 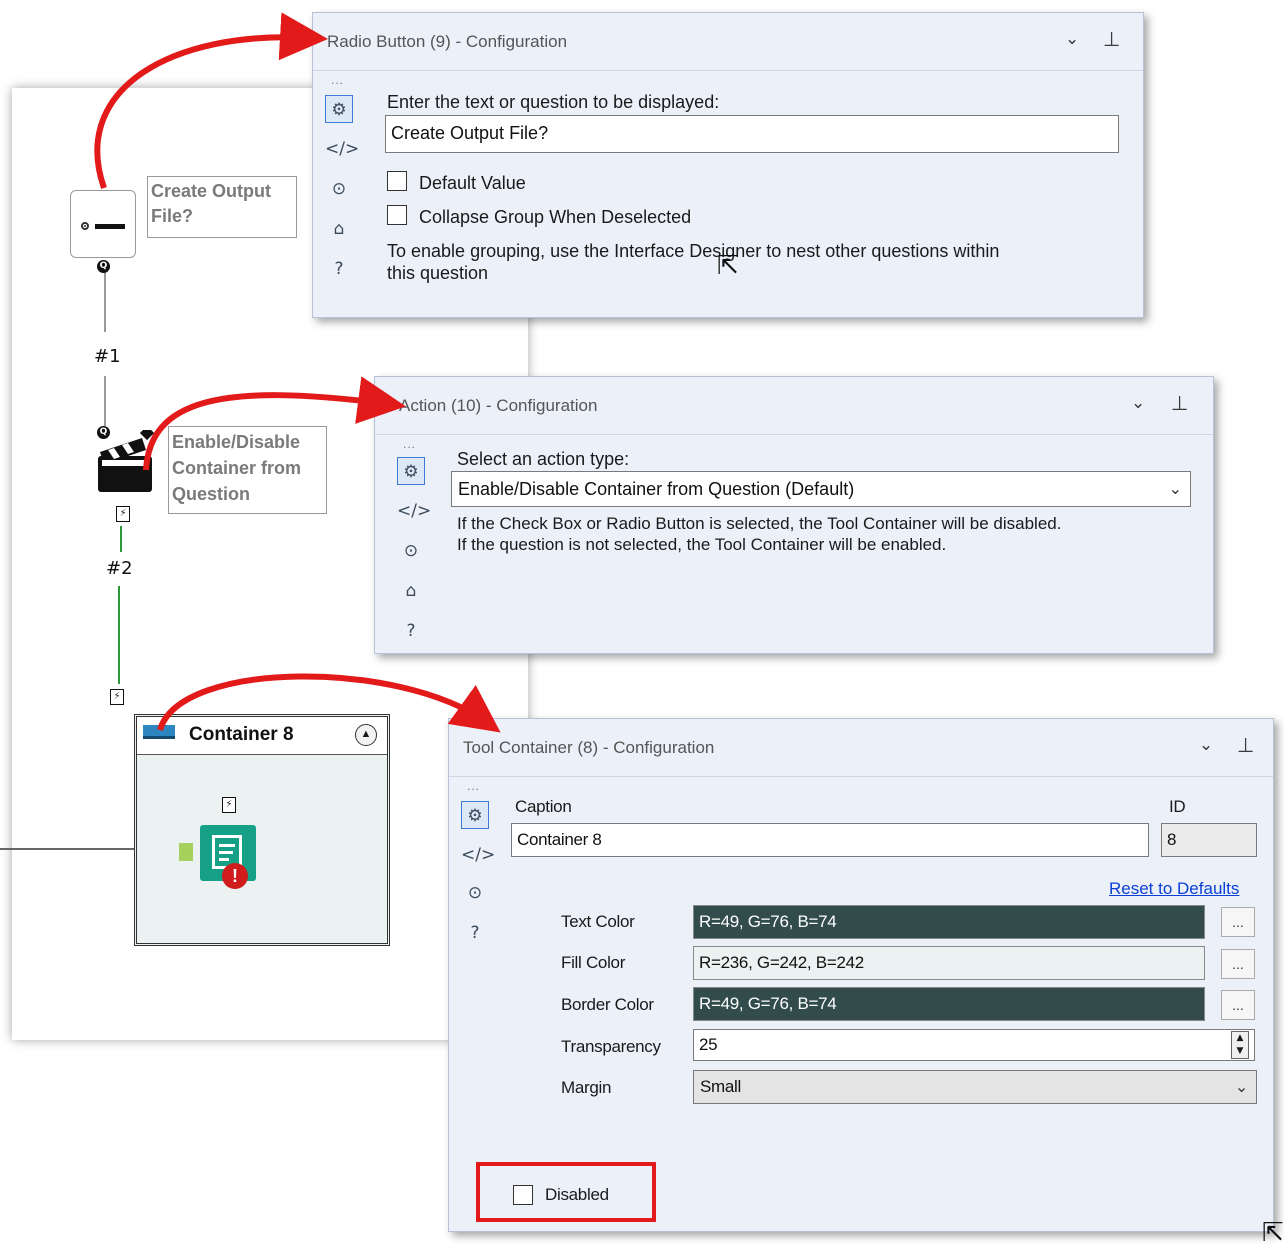 I want to click on clapperboard-icon, so click(x=126, y=458).